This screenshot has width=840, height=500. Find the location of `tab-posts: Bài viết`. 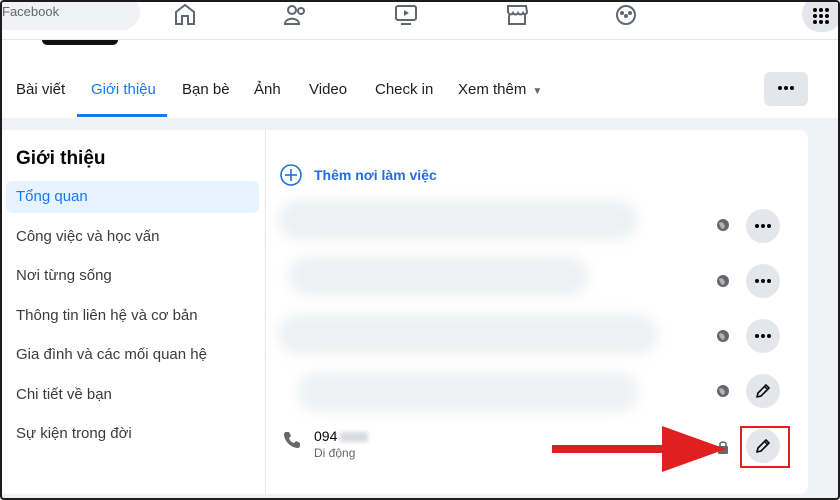

tab-posts: Bài viết is located at coordinates (40, 98).